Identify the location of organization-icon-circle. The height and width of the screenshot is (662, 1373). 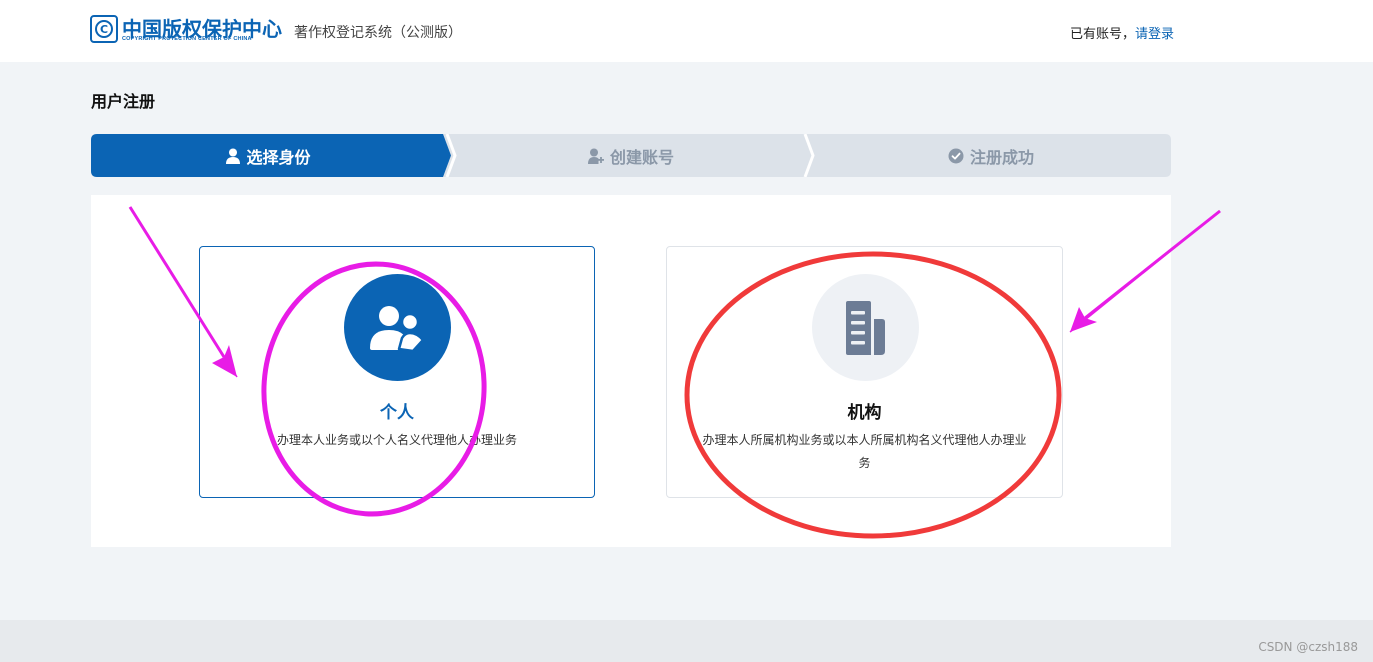
(865, 327).